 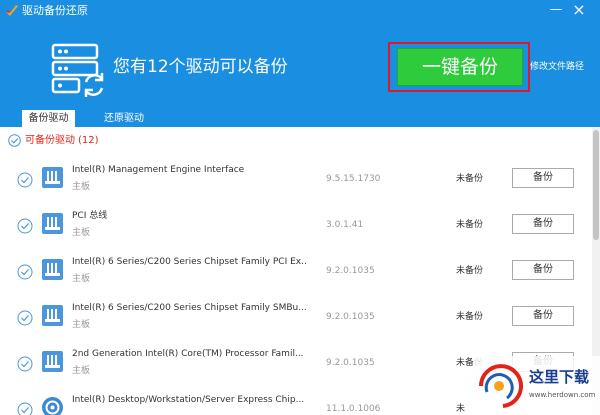 What do you see at coordinates (556, 10) in the screenshot?
I see `minimize-button: —` at bounding box center [556, 10].